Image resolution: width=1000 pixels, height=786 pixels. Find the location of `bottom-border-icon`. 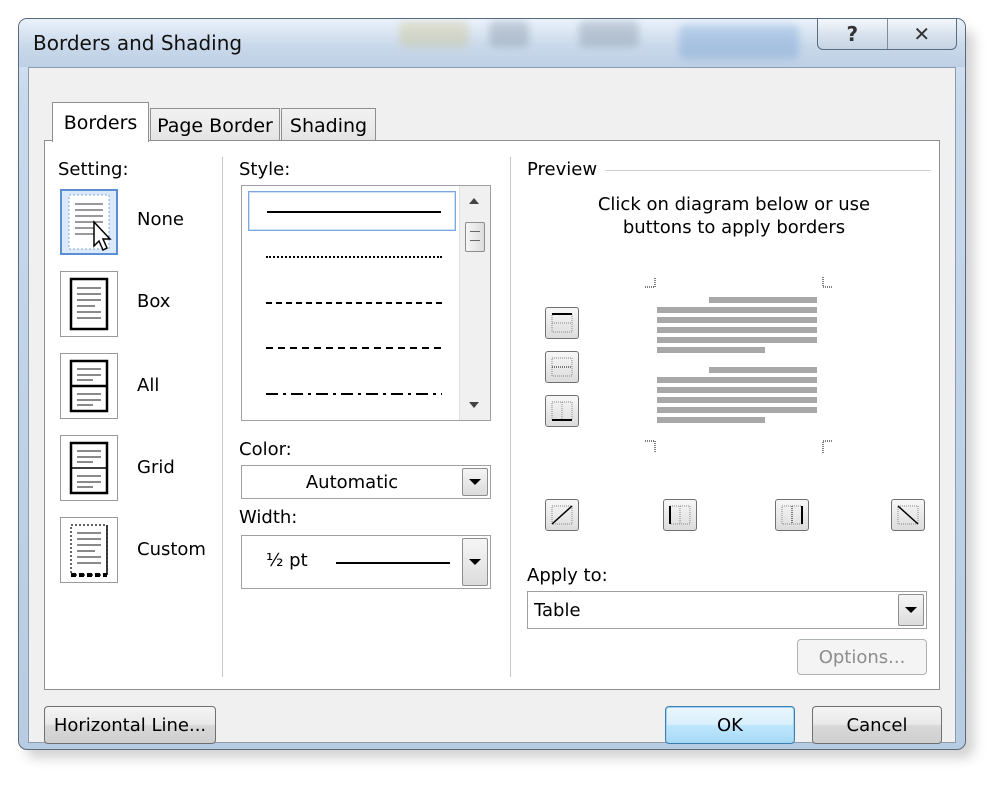

bottom-border-icon is located at coordinates (562, 411).